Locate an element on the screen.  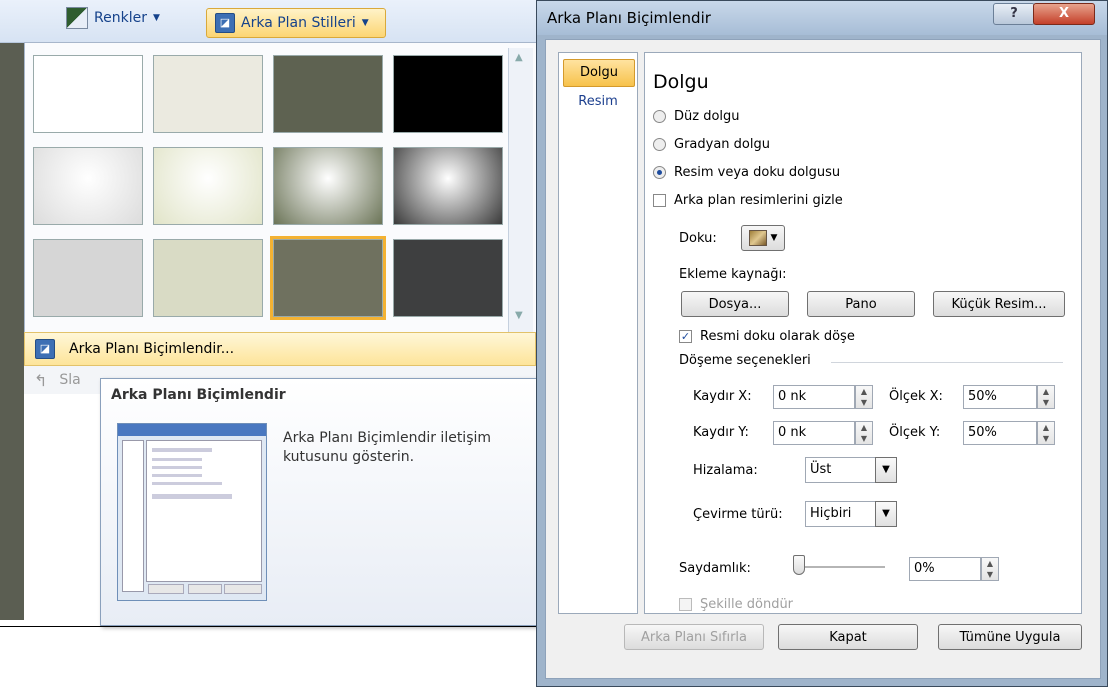
texture-label: Doku: is located at coordinates (698, 238).